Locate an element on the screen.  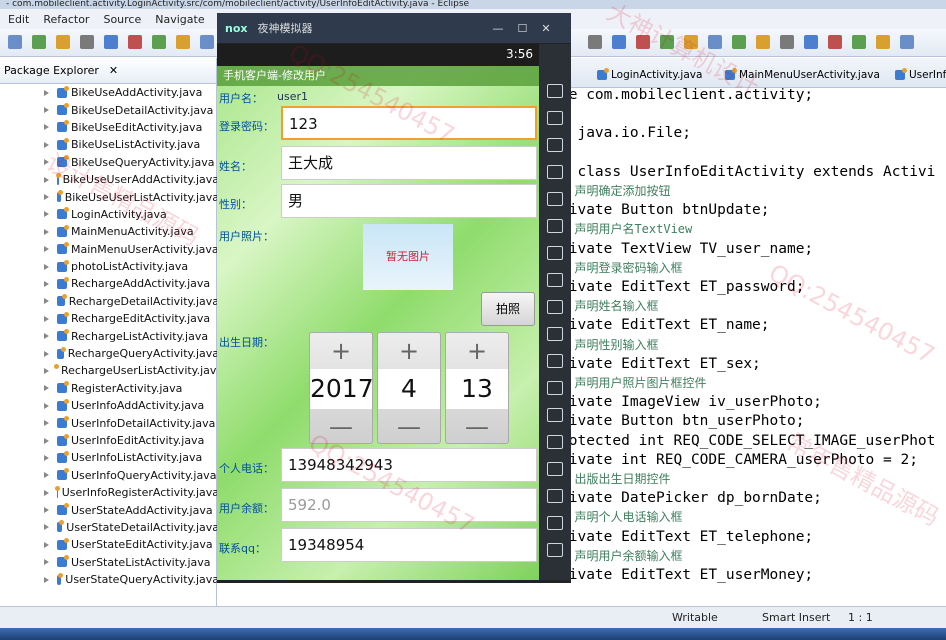
file-item: RechargeListActivity.java is located at coordinates (131, 335).